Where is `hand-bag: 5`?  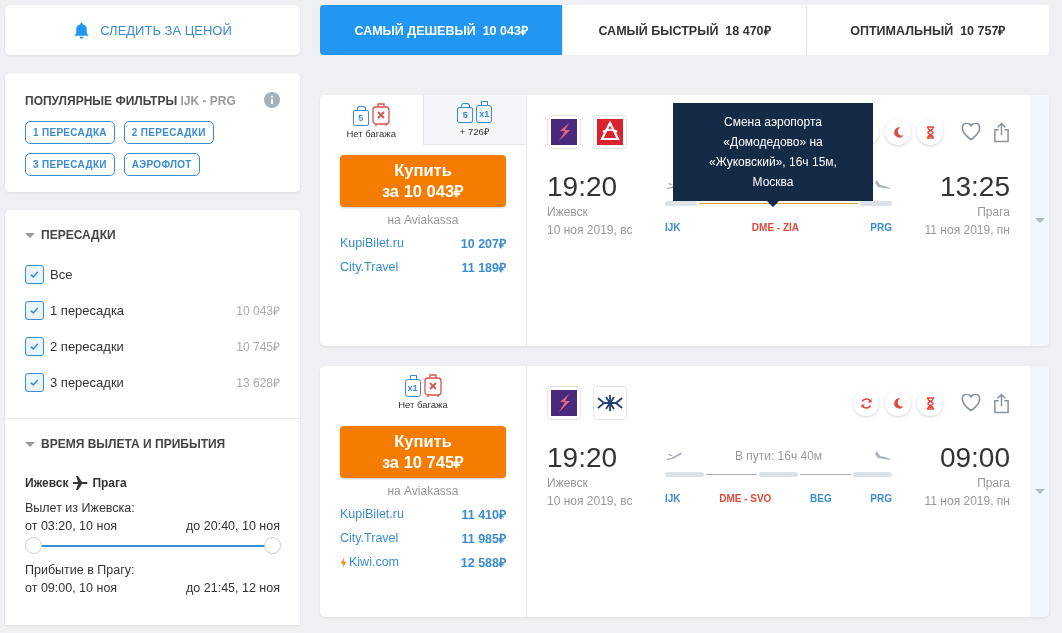
hand-bag: 5 is located at coordinates (360, 117).